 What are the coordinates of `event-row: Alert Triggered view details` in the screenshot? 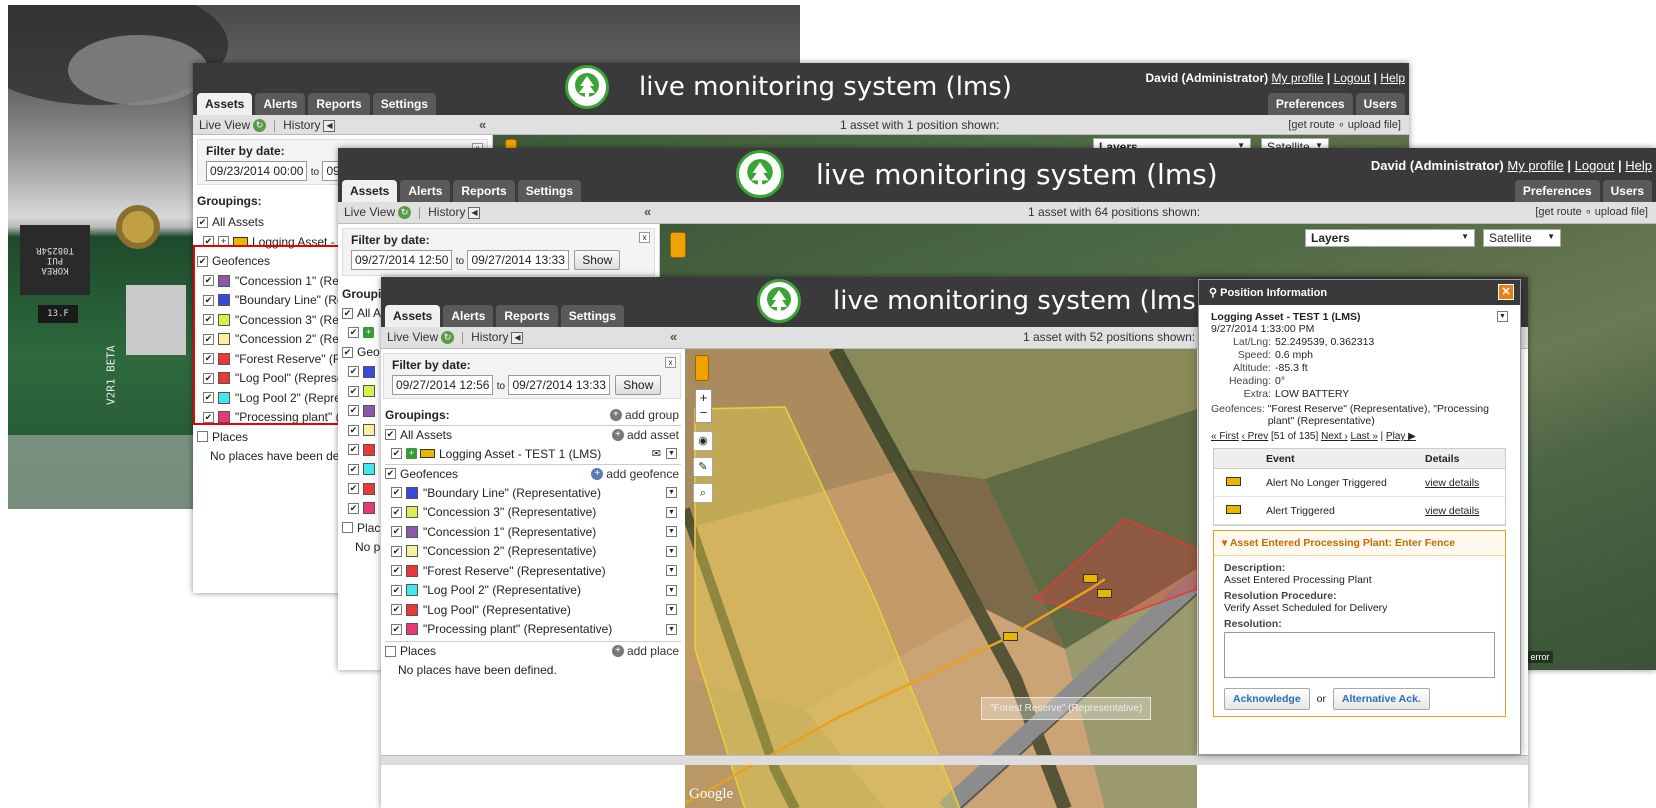 It's located at (1359, 511).